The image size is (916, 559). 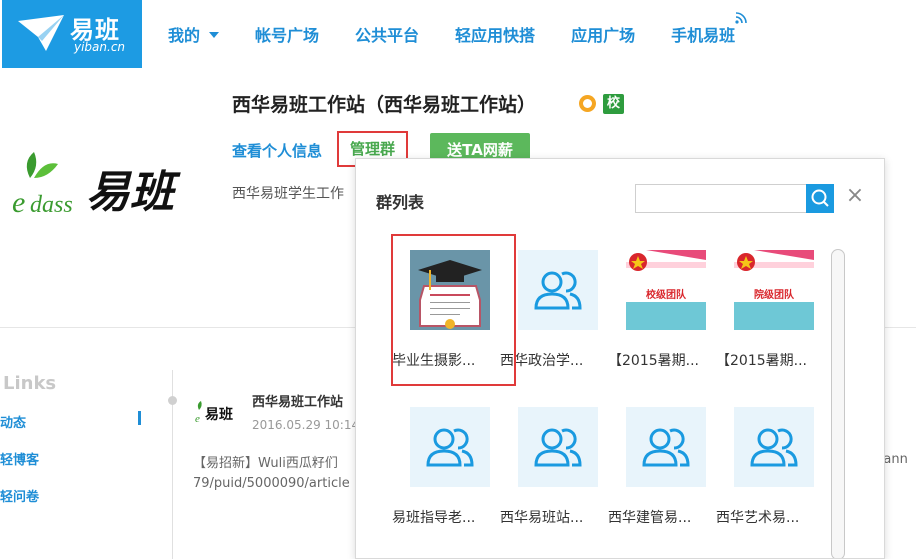 I want to click on post-date: 2016.05.29 10:14, so click(x=306, y=425).